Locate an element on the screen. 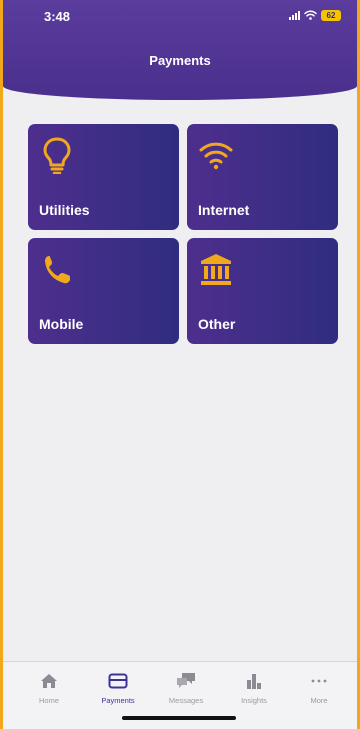  nav-label: Insights is located at coordinates (254, 700).